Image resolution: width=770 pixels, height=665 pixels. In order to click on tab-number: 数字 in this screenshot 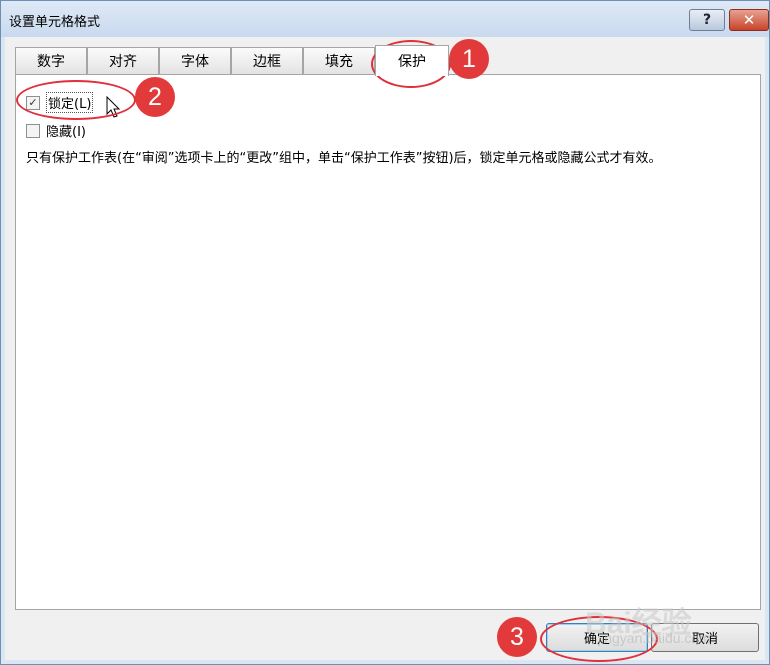, I will do `click(51, 60)`.